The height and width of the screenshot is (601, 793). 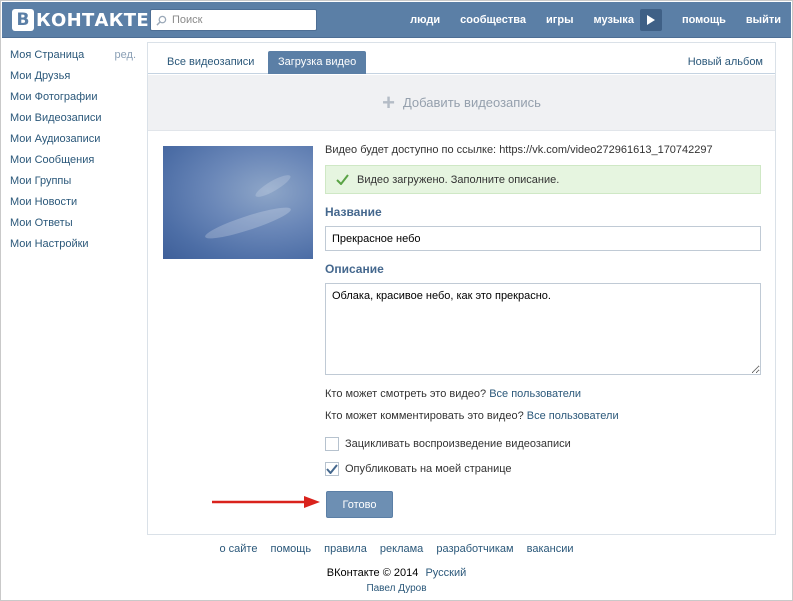 I want to click on sidebar-item-groups: Мои Группы, so click(x=73, y=184).